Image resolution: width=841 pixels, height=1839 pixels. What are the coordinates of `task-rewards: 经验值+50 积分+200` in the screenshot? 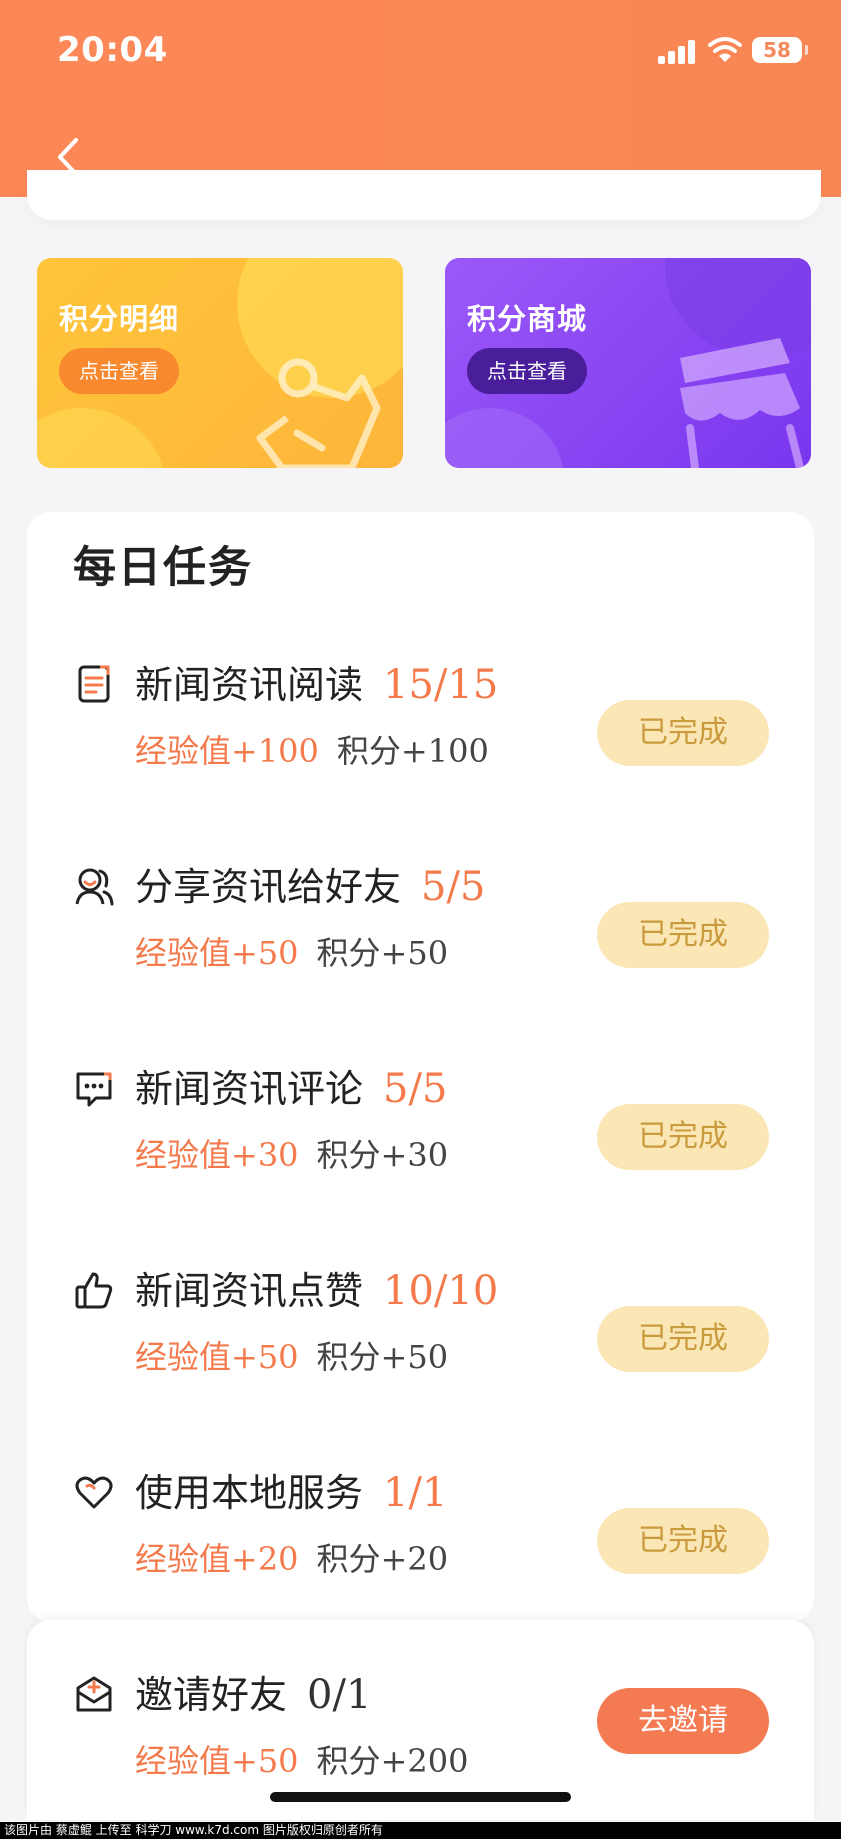 It's located at (301, 1759).